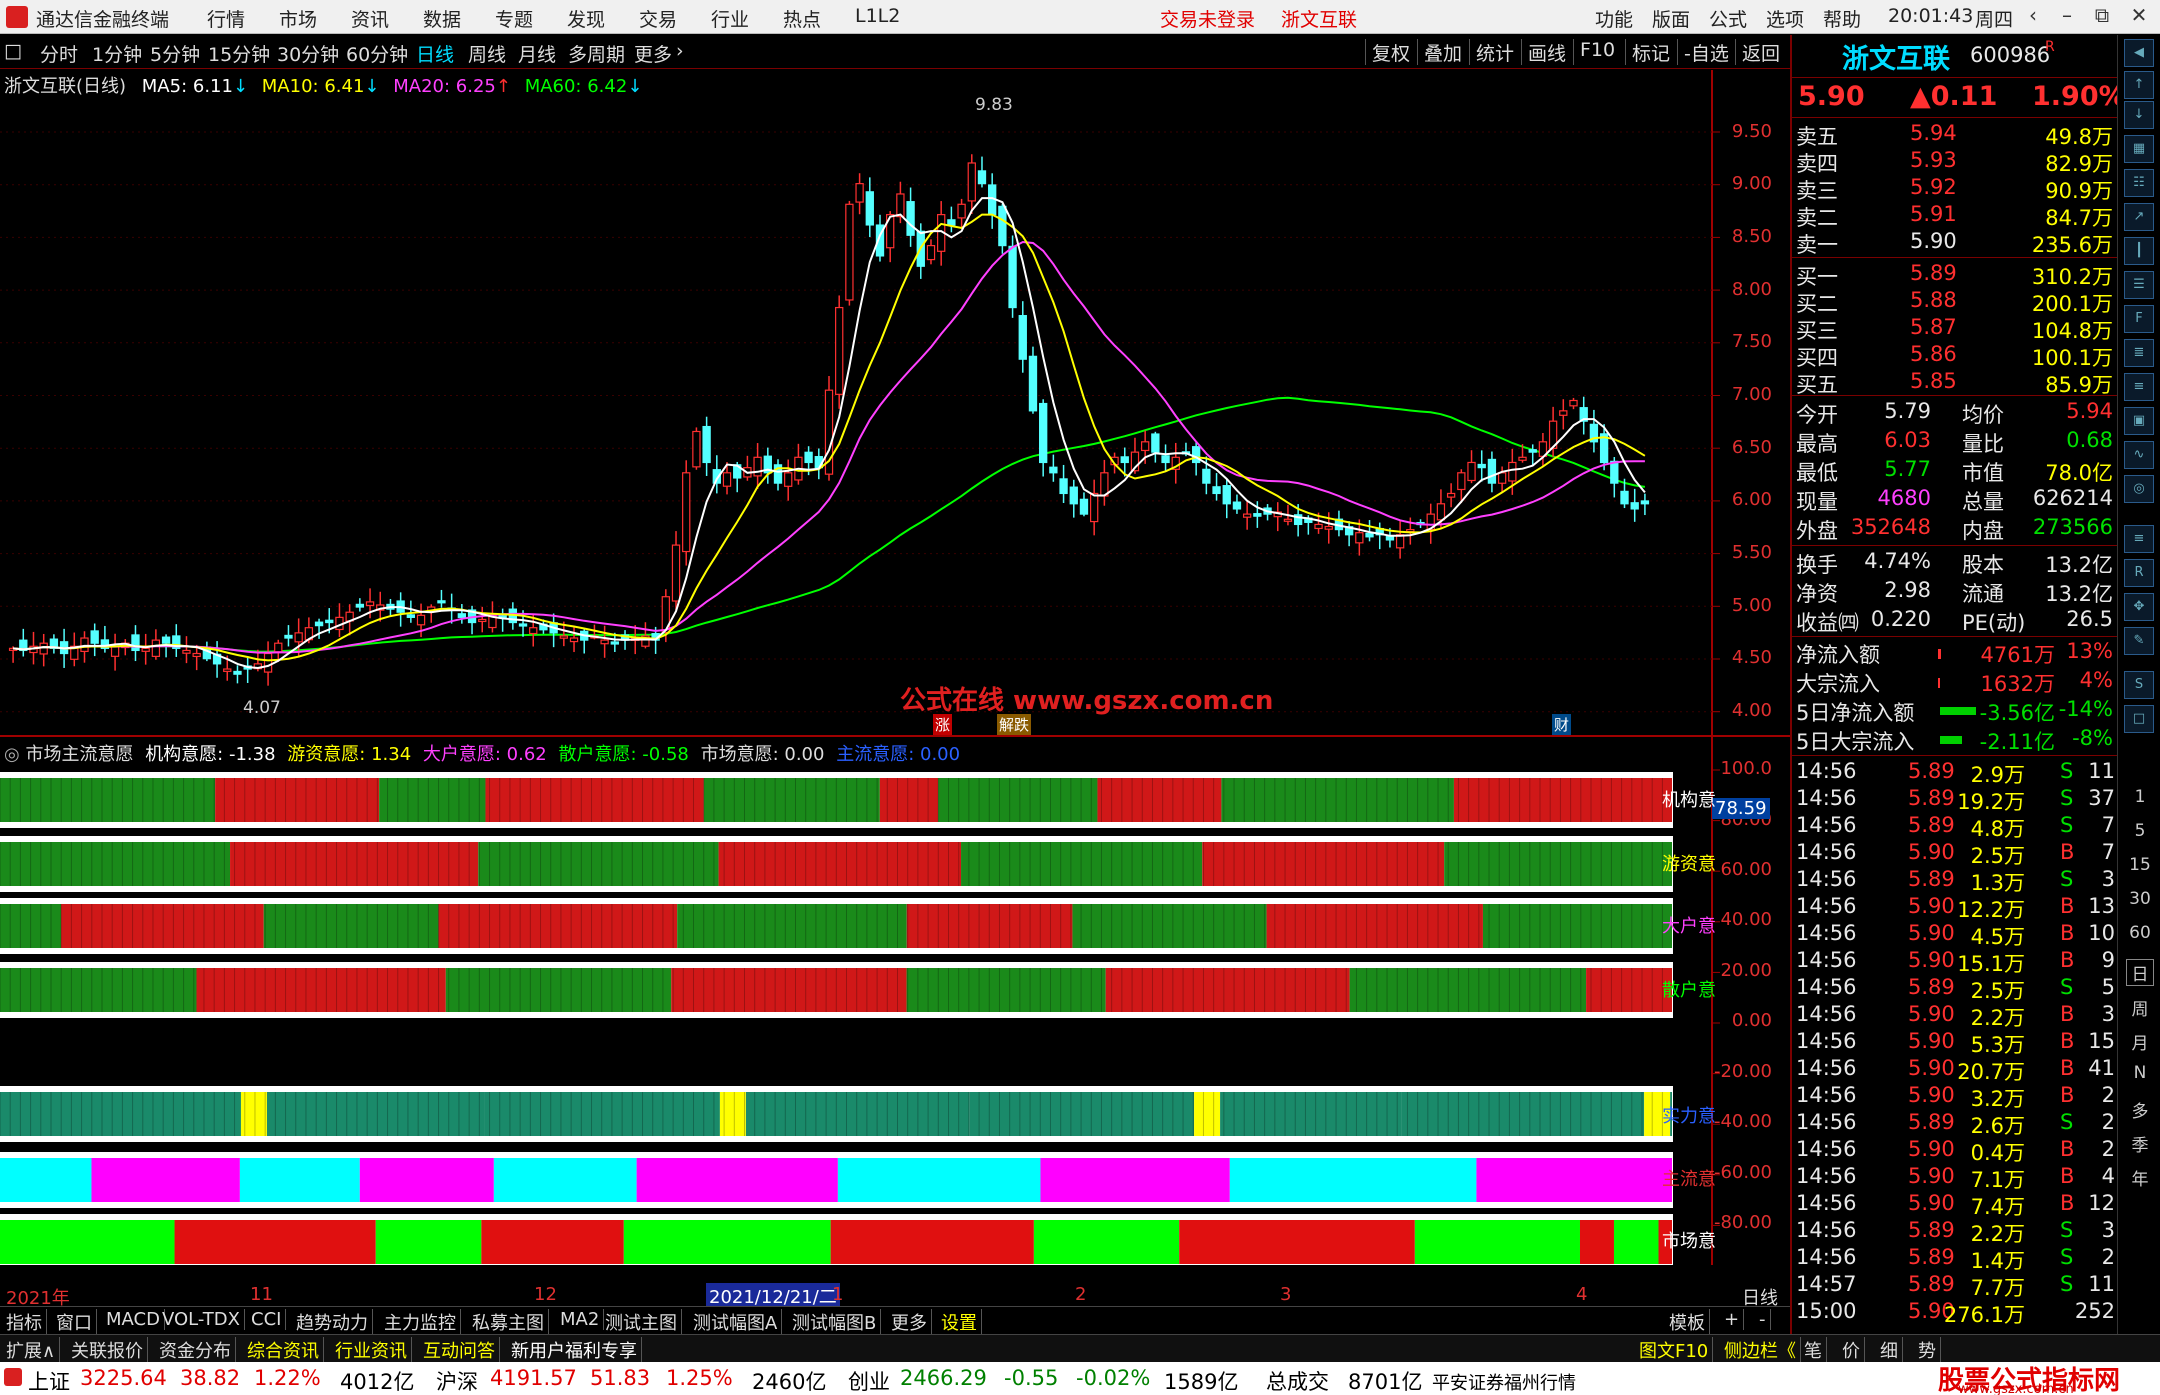 Image resolution: width=2160 pixels, height=1395 pixels. What do you see at coordinates (1671, 18) in the screenshot?
I see `menu-layout: 版面` at bounding box center [1671, 18].